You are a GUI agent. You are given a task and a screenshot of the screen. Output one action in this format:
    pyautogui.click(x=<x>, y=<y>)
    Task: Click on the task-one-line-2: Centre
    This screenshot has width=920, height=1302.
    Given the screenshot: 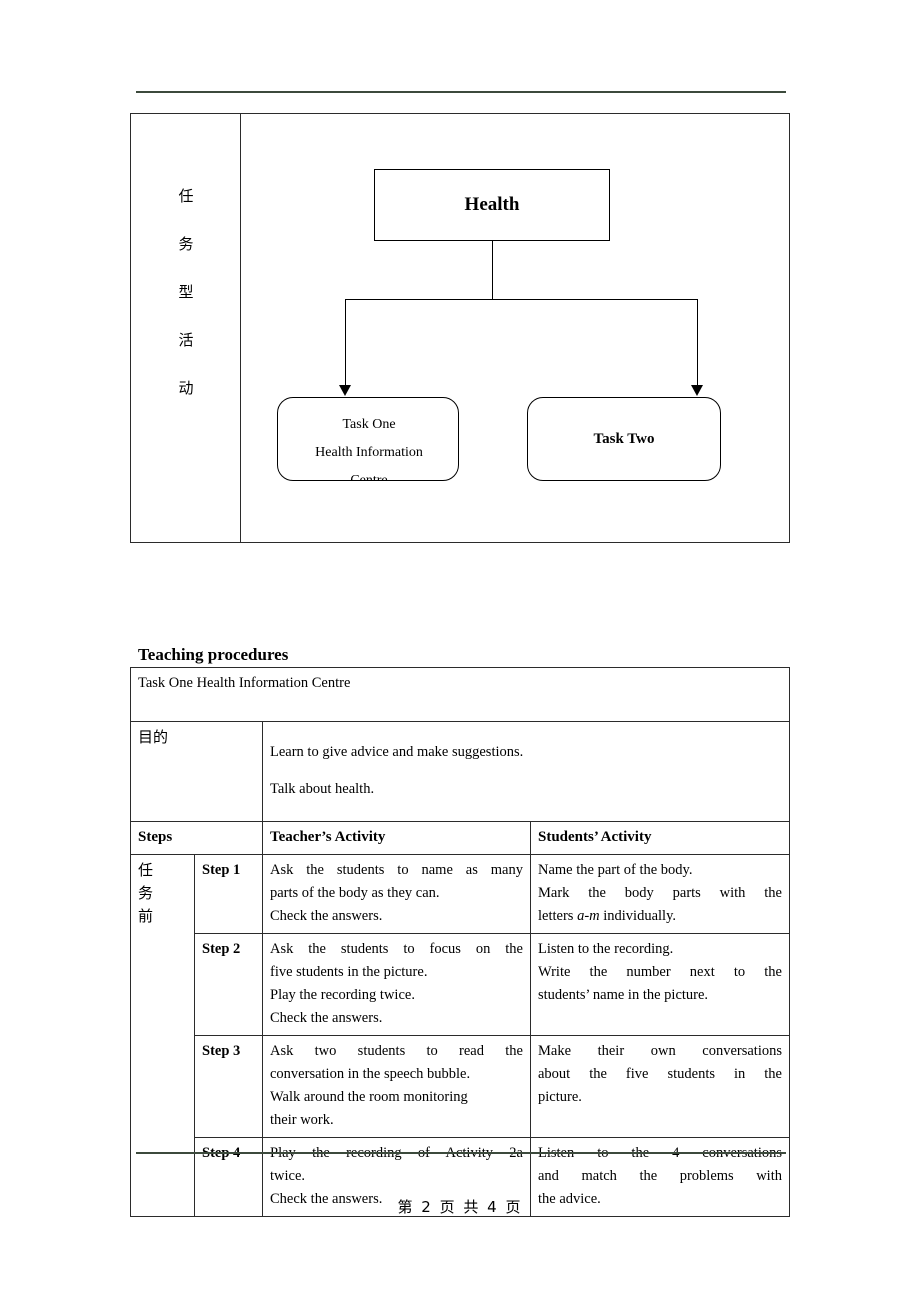 What is the action you would take?
    pyautogui.click(x=369, y=477)
    